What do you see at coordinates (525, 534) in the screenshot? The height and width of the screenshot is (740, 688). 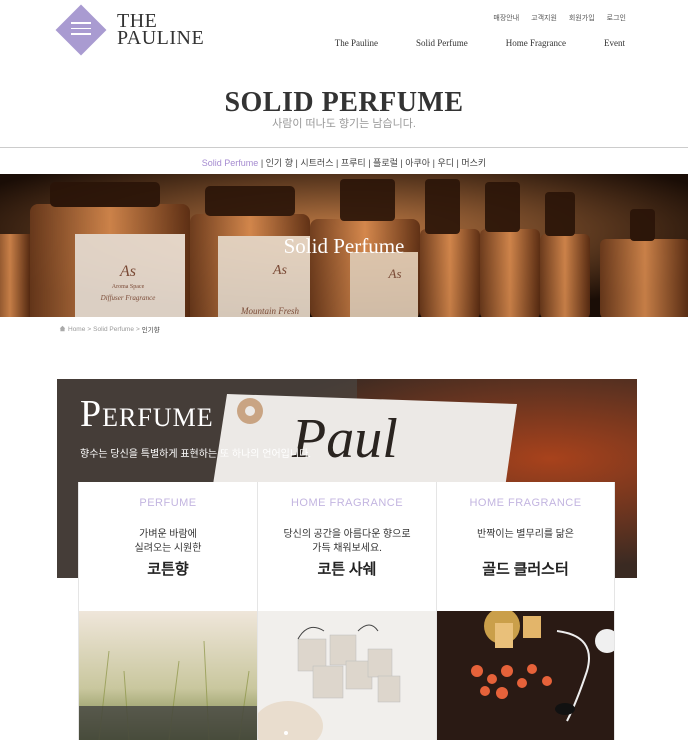 I see `card-description: 반짝이는 별무리를 닮은` at bounding box center [525, 534].